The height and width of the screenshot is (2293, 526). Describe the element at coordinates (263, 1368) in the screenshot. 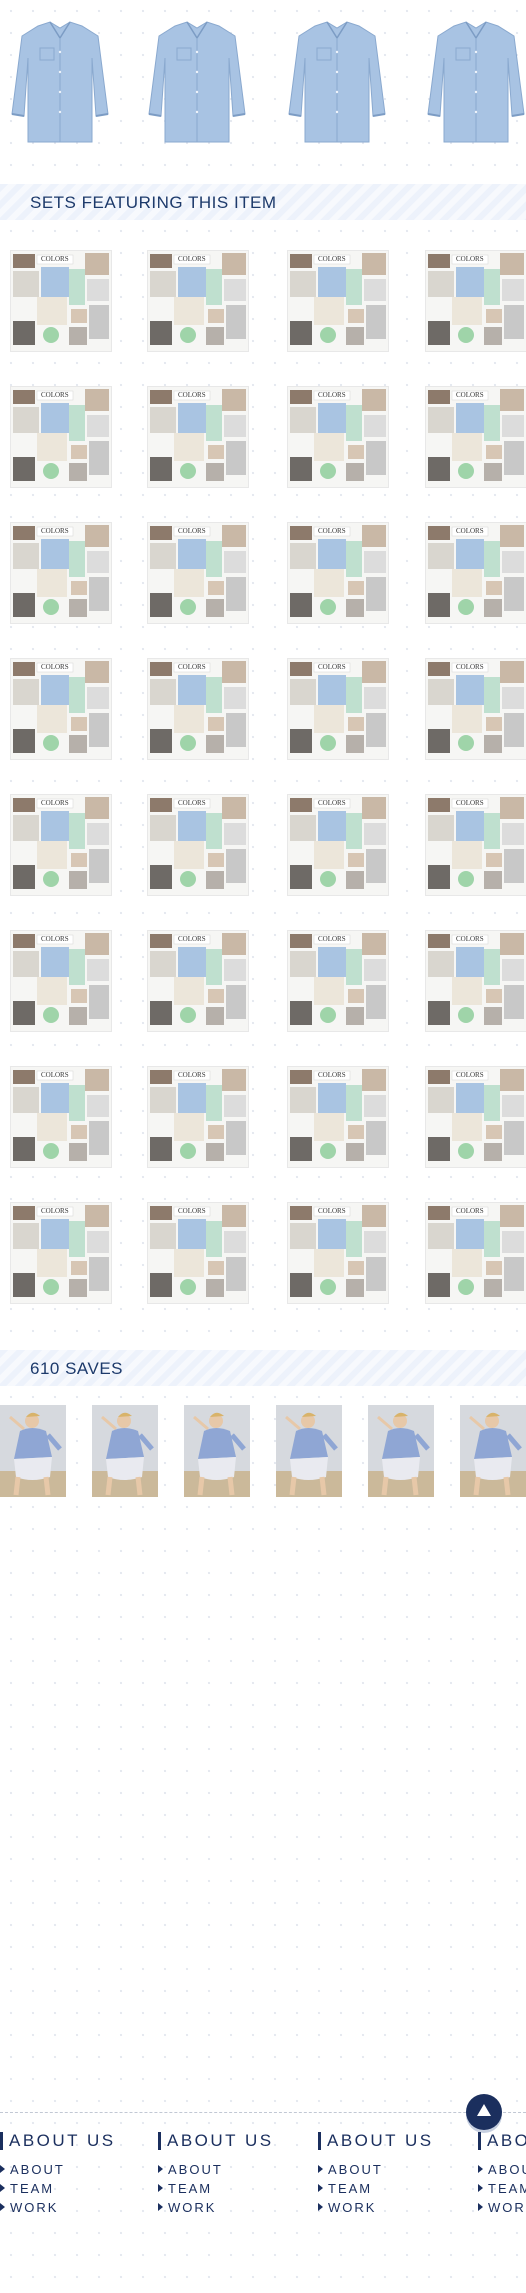

I see `saves-section-header: 610 SAVES` at that location.